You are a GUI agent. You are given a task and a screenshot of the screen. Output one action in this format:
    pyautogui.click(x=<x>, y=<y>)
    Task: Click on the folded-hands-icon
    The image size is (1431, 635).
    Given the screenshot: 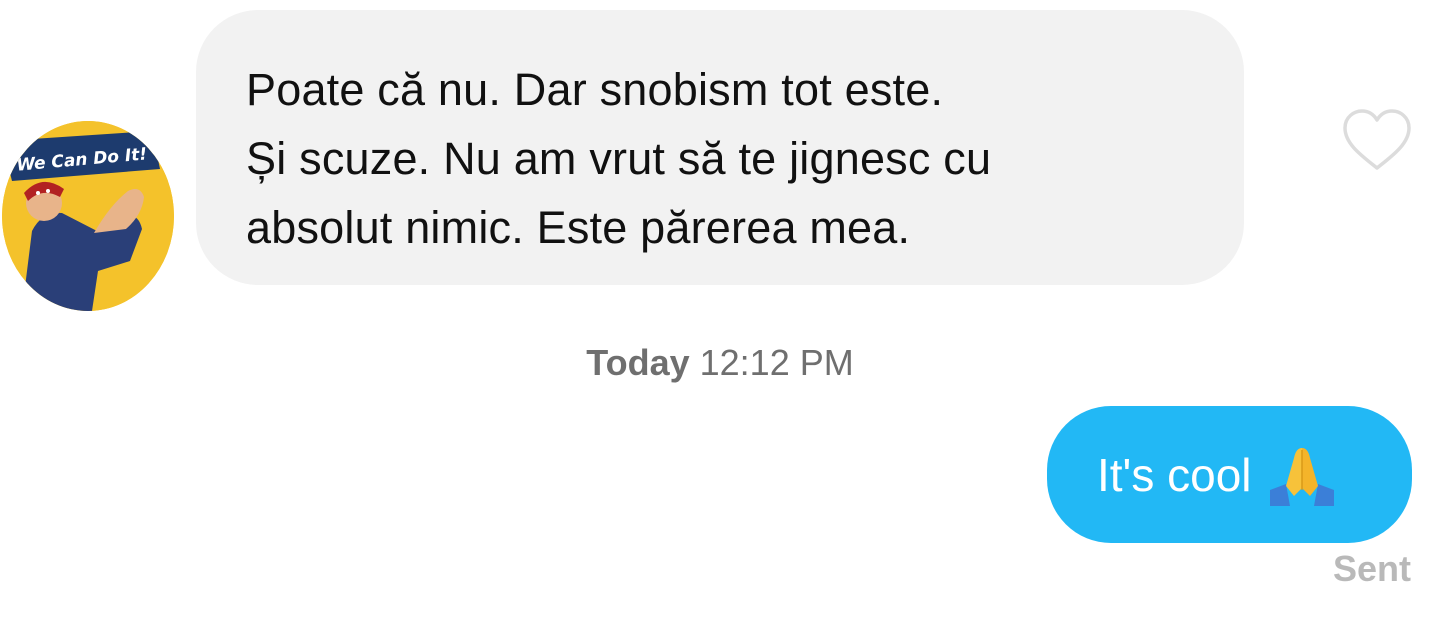 What is the action you would take?
    pyautogui.click(x=1302, y=475)
    